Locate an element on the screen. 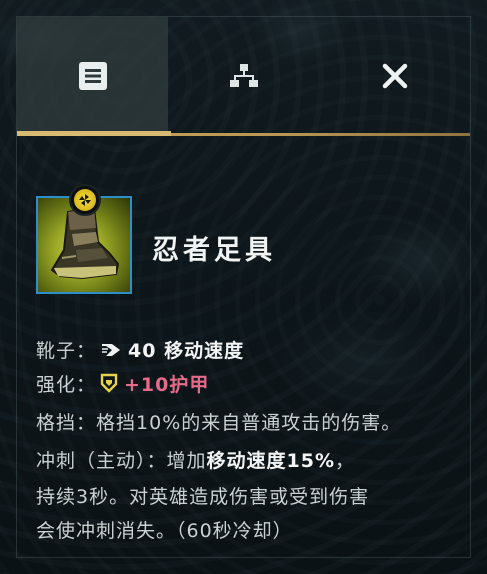 The width and height of the screenshot is (487, 574). active-tab-indicator is located at coordinates (94, 133).